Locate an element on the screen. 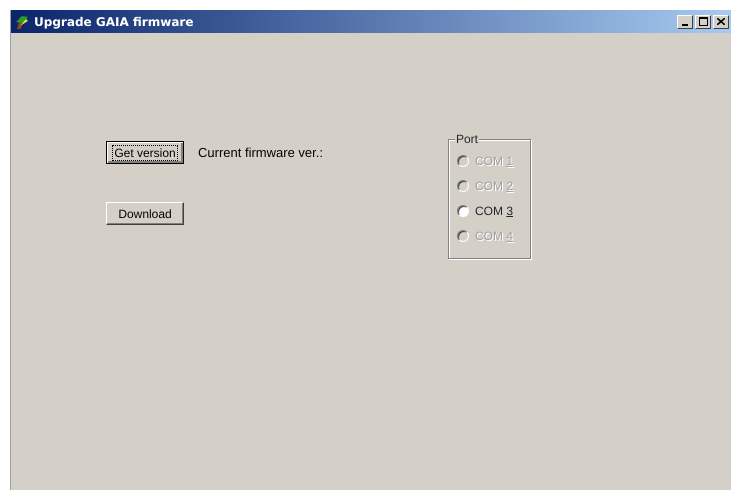  close-button is located at coordinates (721, 21).